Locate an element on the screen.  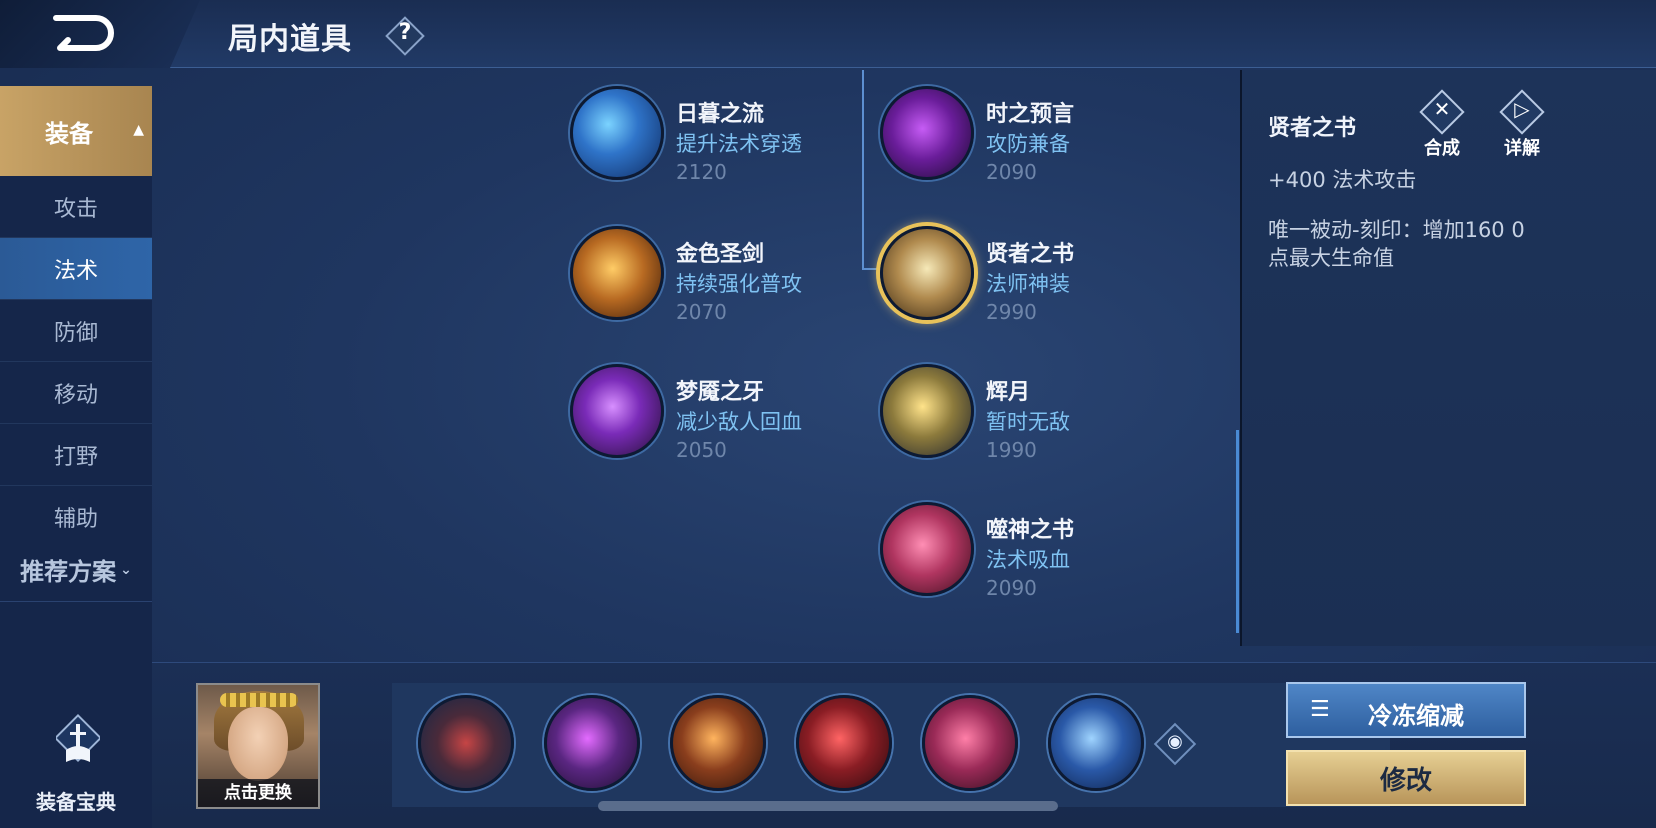
item-card: 时之预言 攻防兼备 2090 is located at coordinates (1020, 136).